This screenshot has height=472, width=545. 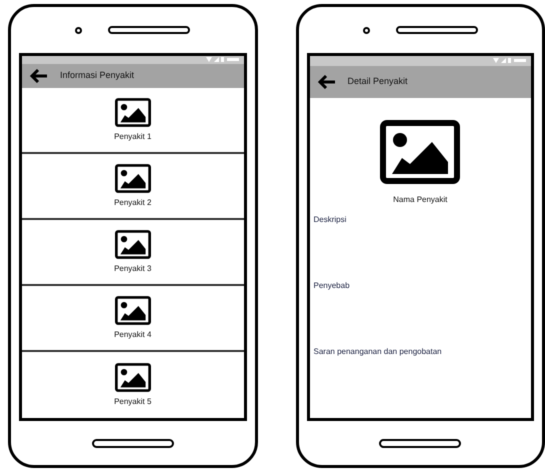 I want to click on item-label: Penyakit 1, so click(x=133, y=136).